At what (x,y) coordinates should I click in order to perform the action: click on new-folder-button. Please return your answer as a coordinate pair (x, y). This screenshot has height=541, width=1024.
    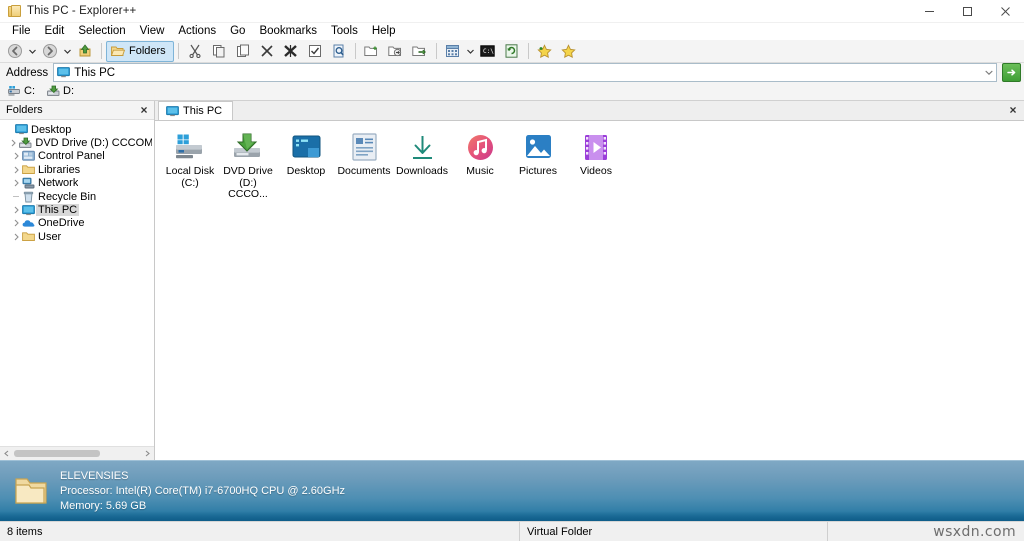
    Looking at the image, I should click on (372, 51).